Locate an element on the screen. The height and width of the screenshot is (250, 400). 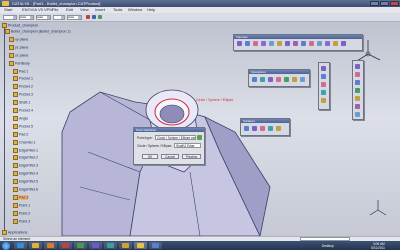
tree-item: EdgeFillet.1 is located at coordinates (25, 150).